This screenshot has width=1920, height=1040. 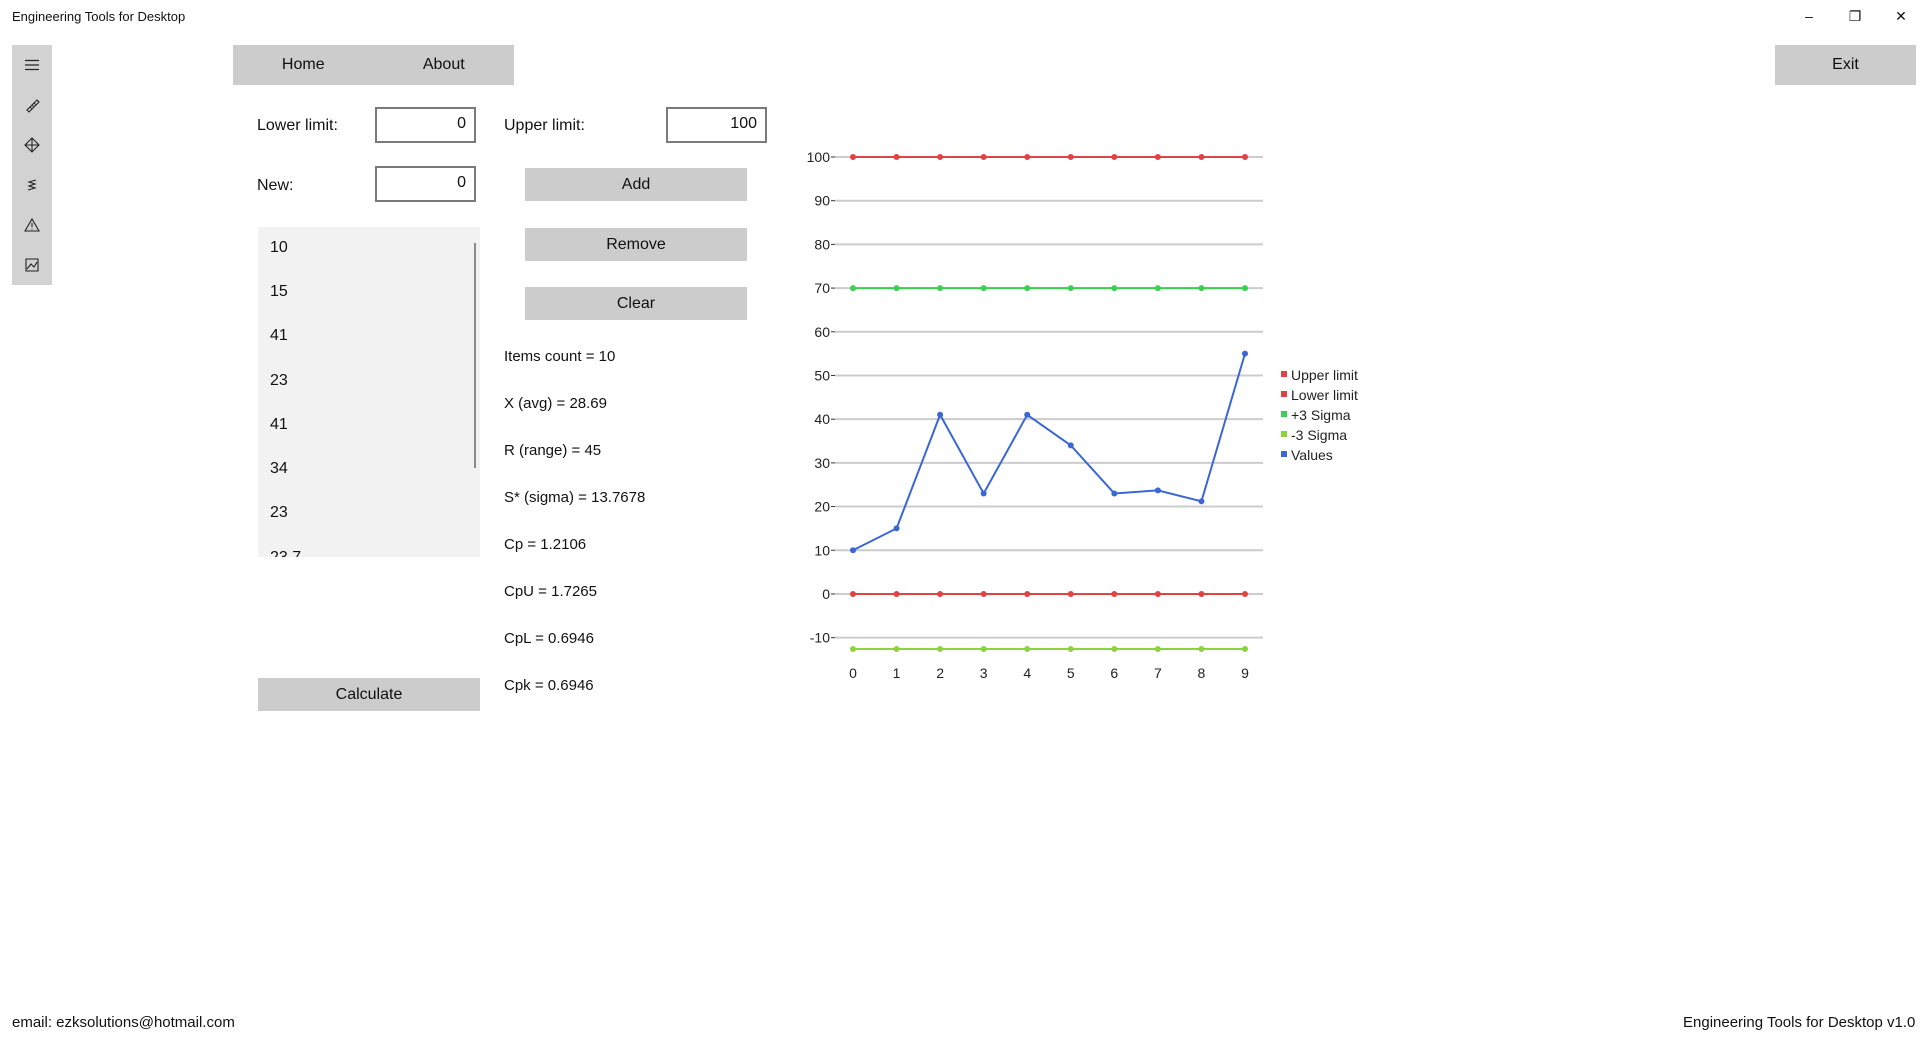 I want to click on rail-ruler-button, so click(x=32, y=105).